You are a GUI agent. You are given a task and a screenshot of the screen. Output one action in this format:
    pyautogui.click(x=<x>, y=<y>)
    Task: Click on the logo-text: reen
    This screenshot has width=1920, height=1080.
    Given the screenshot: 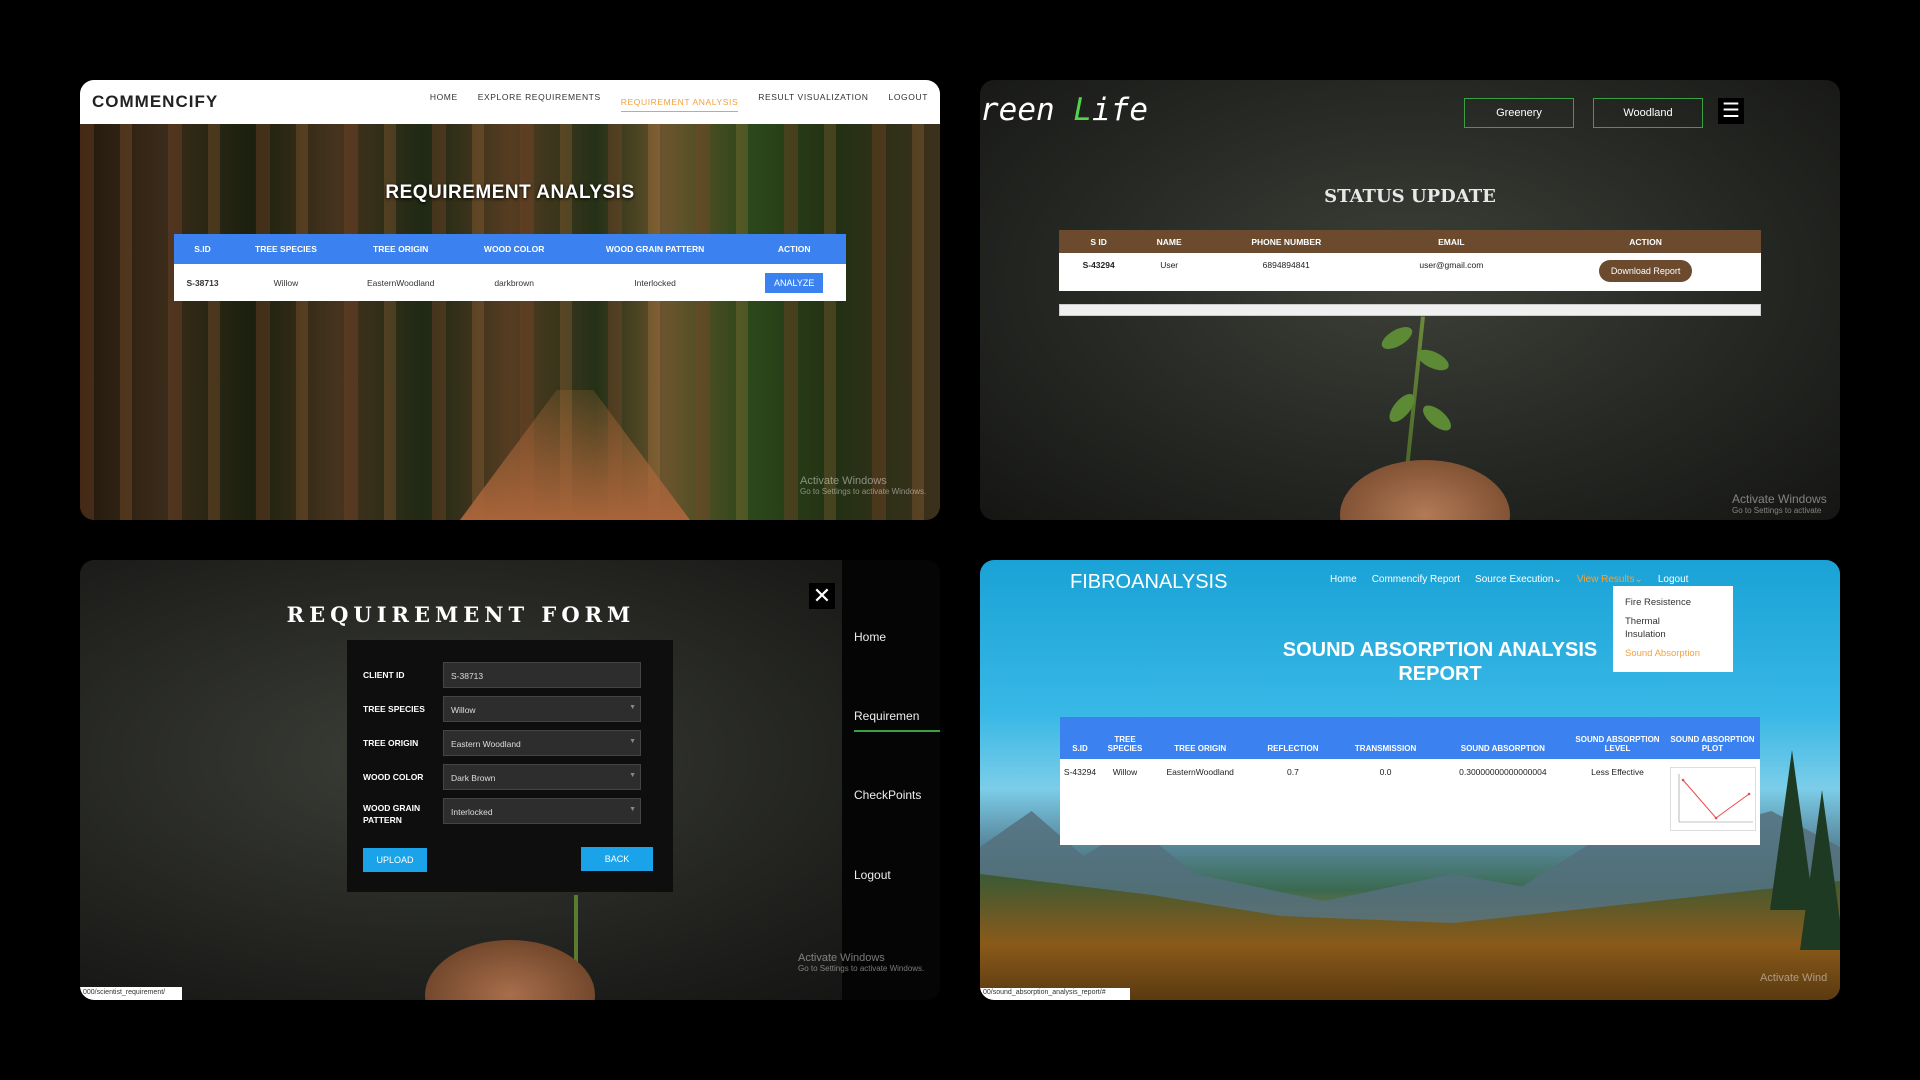 What is the action you would take?
    pyautogui.click(x=1027, y=110)
    